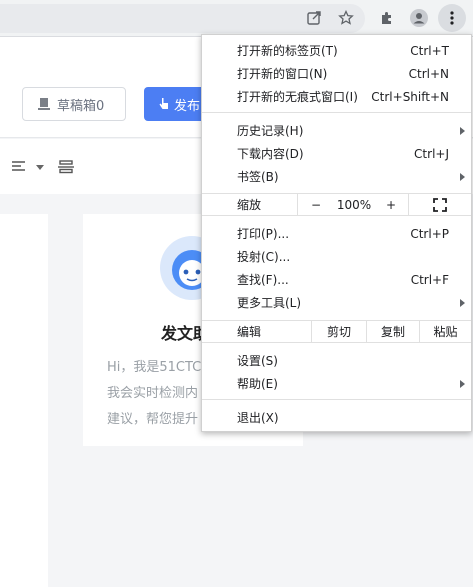 The image size is (473, 587). I want to click on menu-item-label: 打开新的窗口(N), so click(282, 74).